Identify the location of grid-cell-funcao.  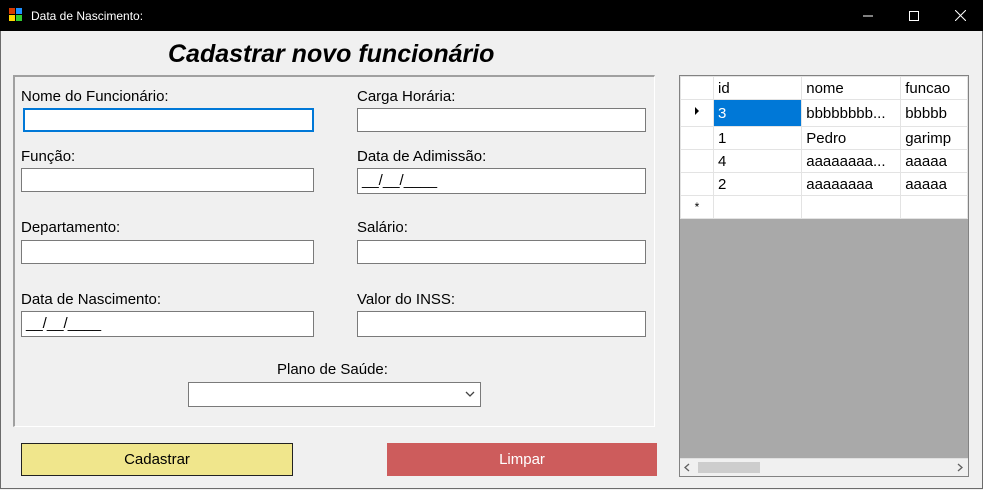
(934, 207).